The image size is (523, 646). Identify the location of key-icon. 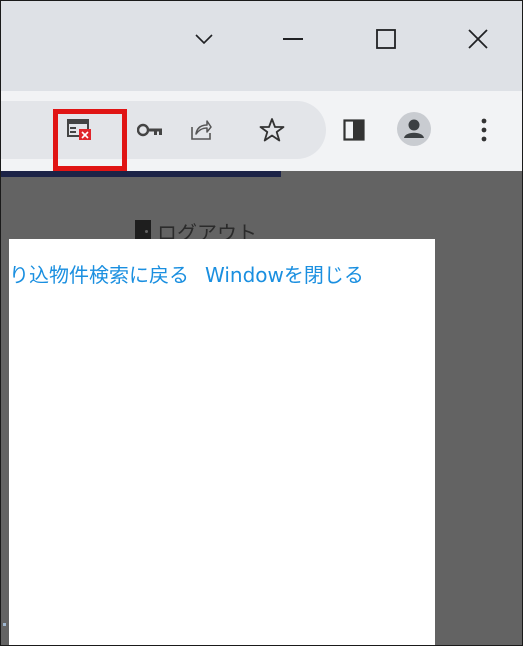
(150, 130).